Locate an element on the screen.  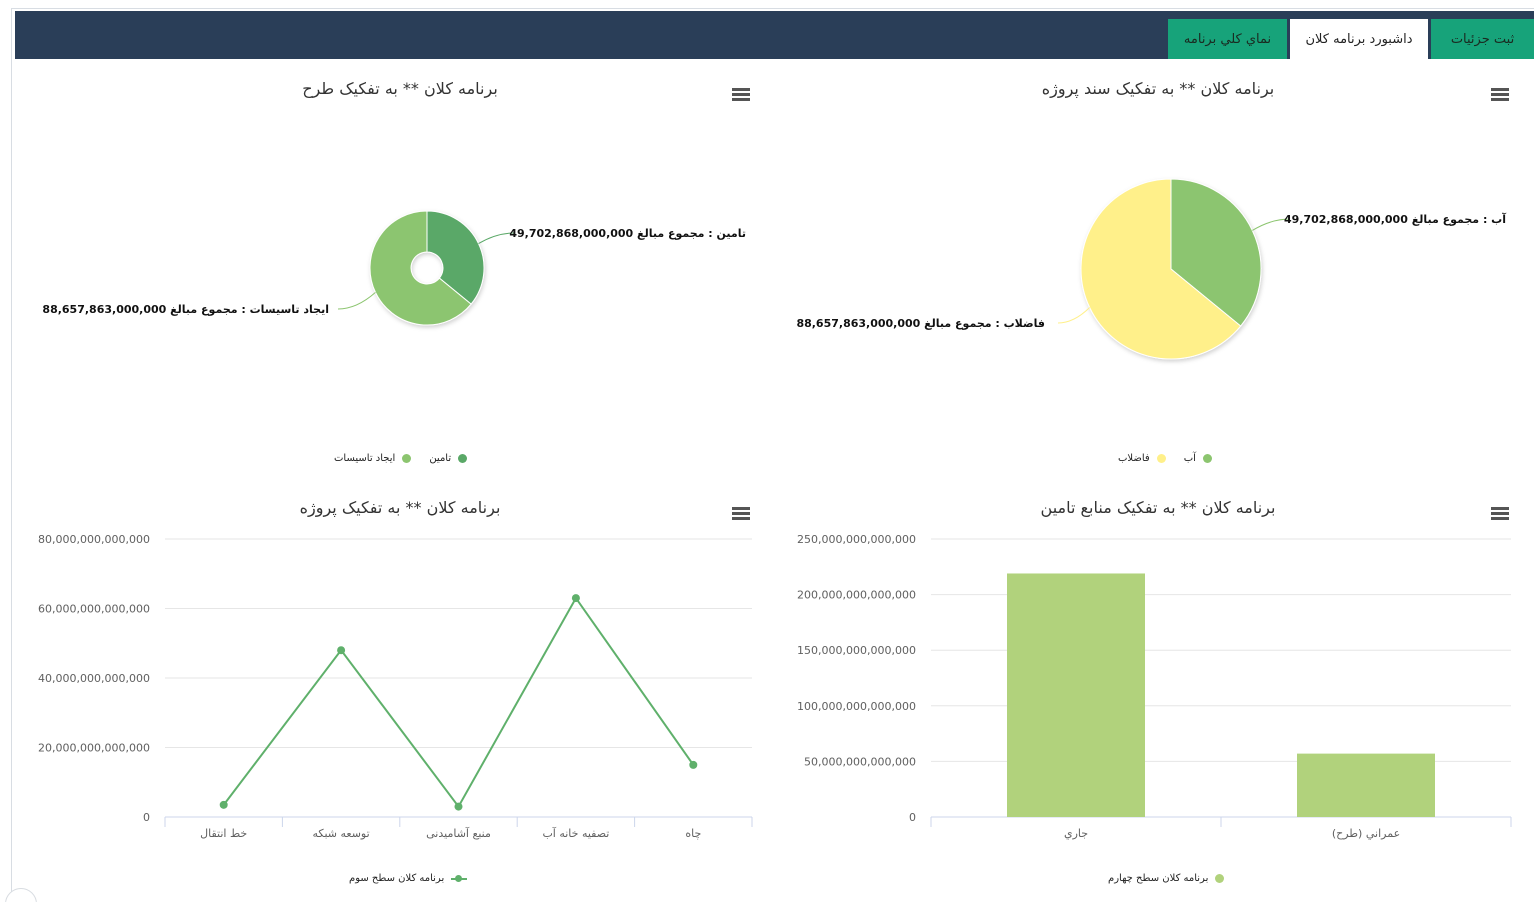
legend-label: فاضلاب is located at coordinates (1134, 458).